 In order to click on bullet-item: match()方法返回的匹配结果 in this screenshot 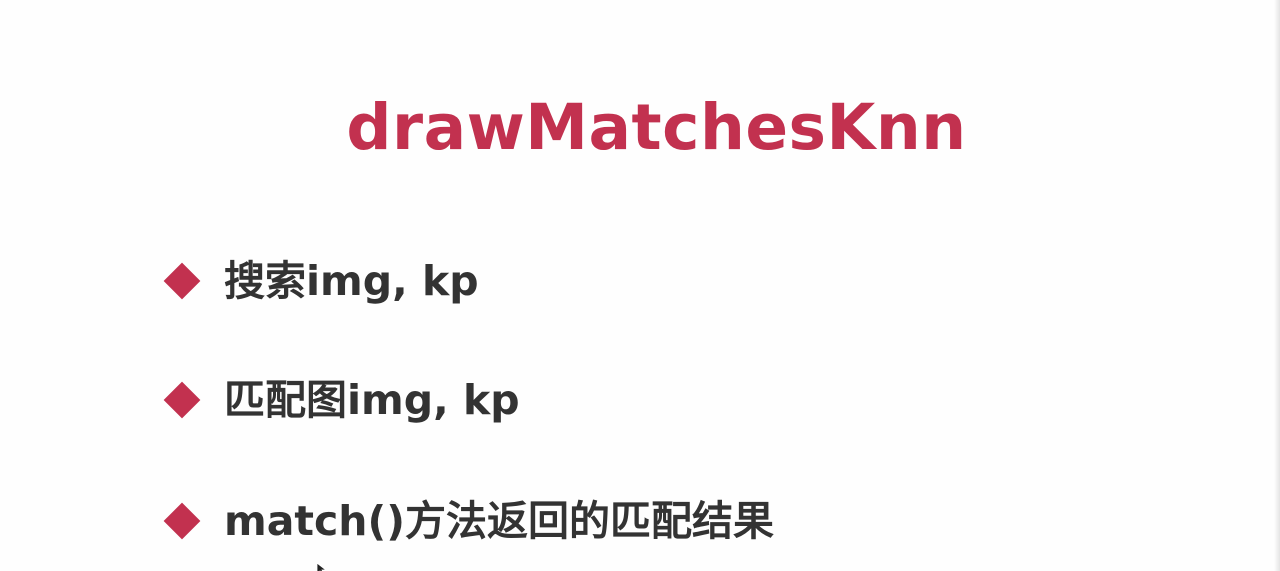, I will do `click(468, 521)`.